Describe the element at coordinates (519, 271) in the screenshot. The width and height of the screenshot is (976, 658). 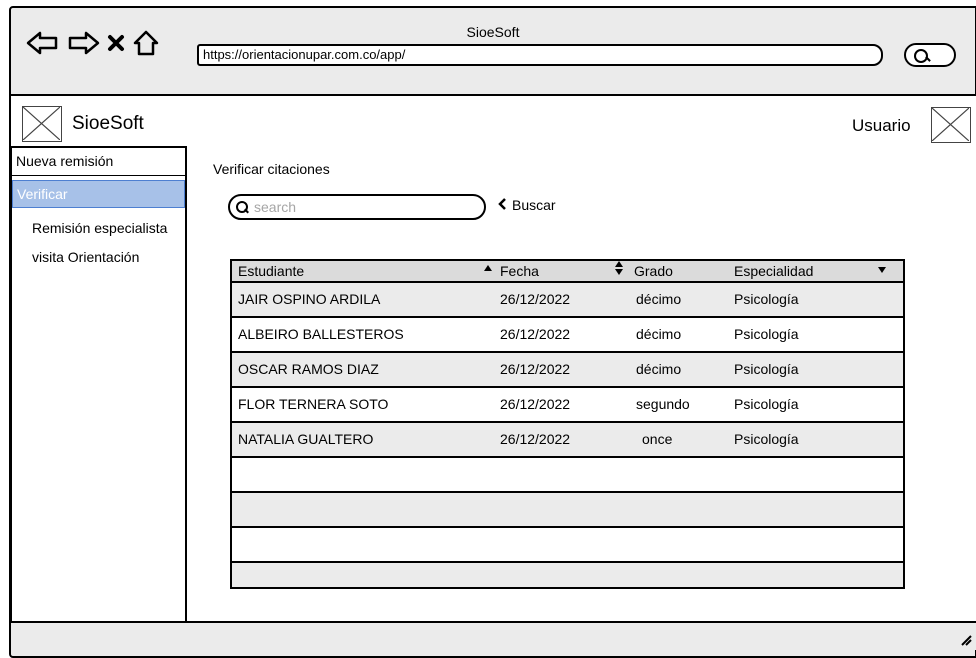
I see `column-header-fecha: Fecha` at that location.